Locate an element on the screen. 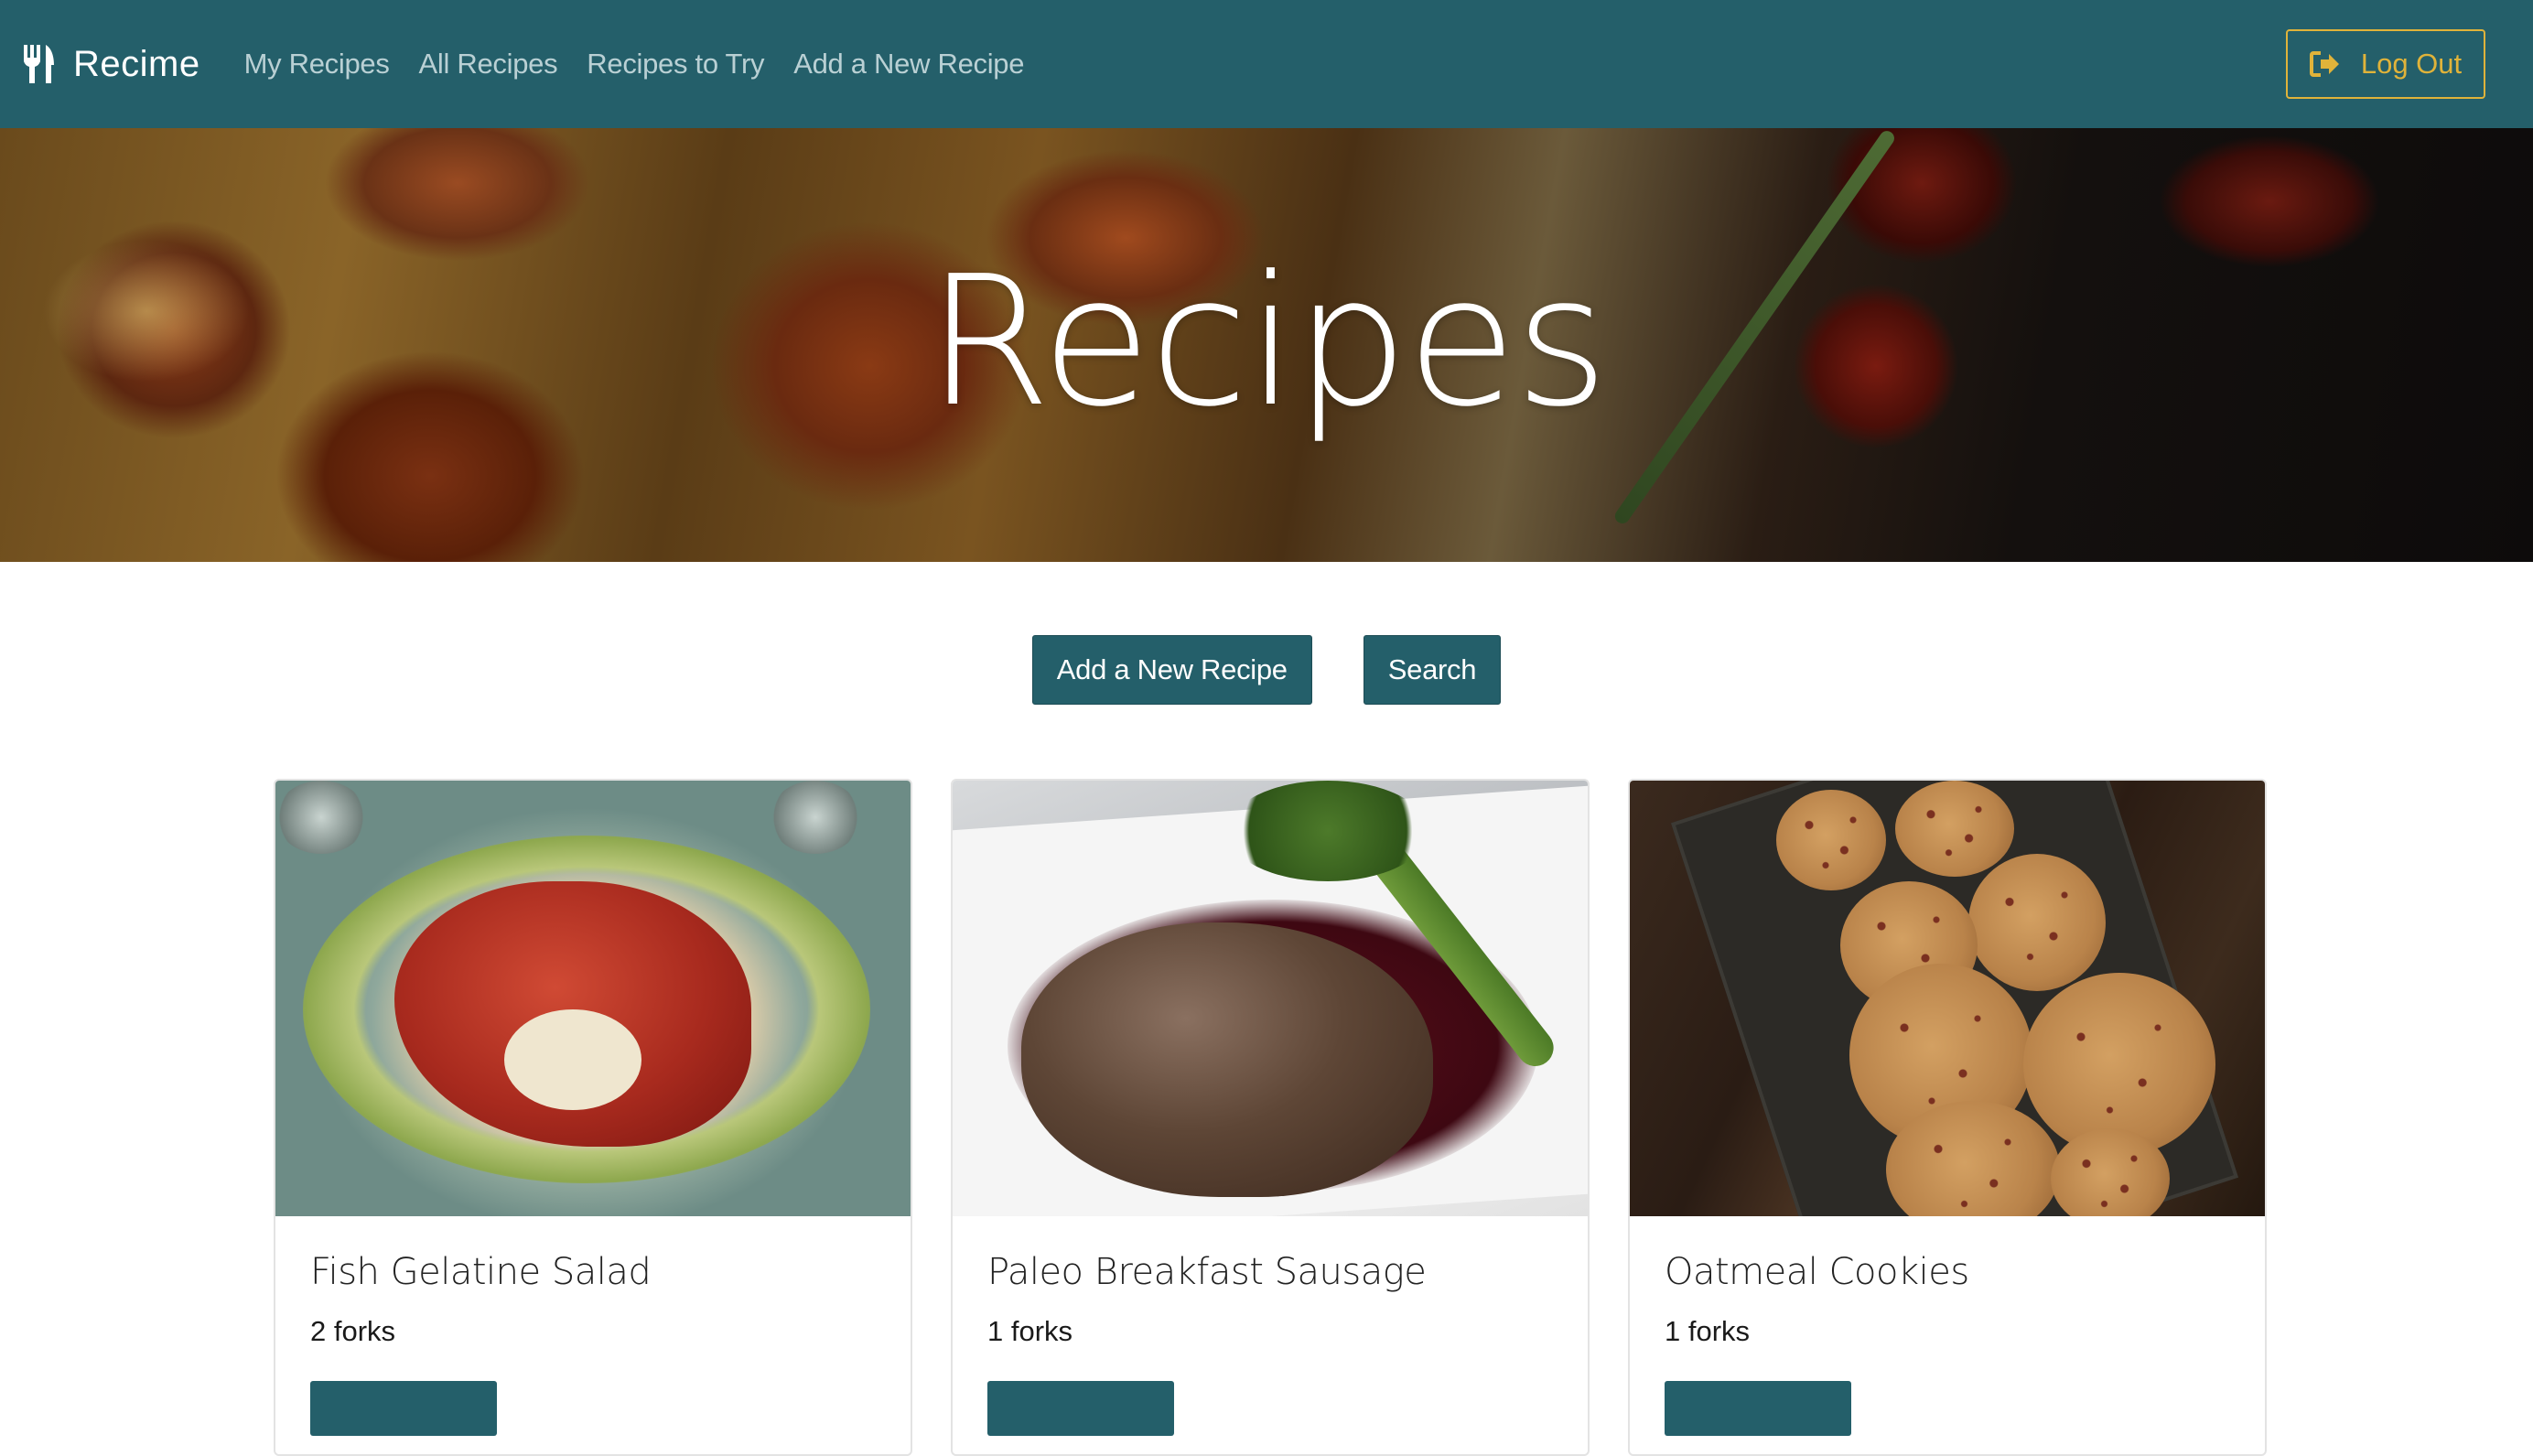 The width and height of the screenshot is (2533, 1456). brand-link: Recime is located at coordinates (111, 64).